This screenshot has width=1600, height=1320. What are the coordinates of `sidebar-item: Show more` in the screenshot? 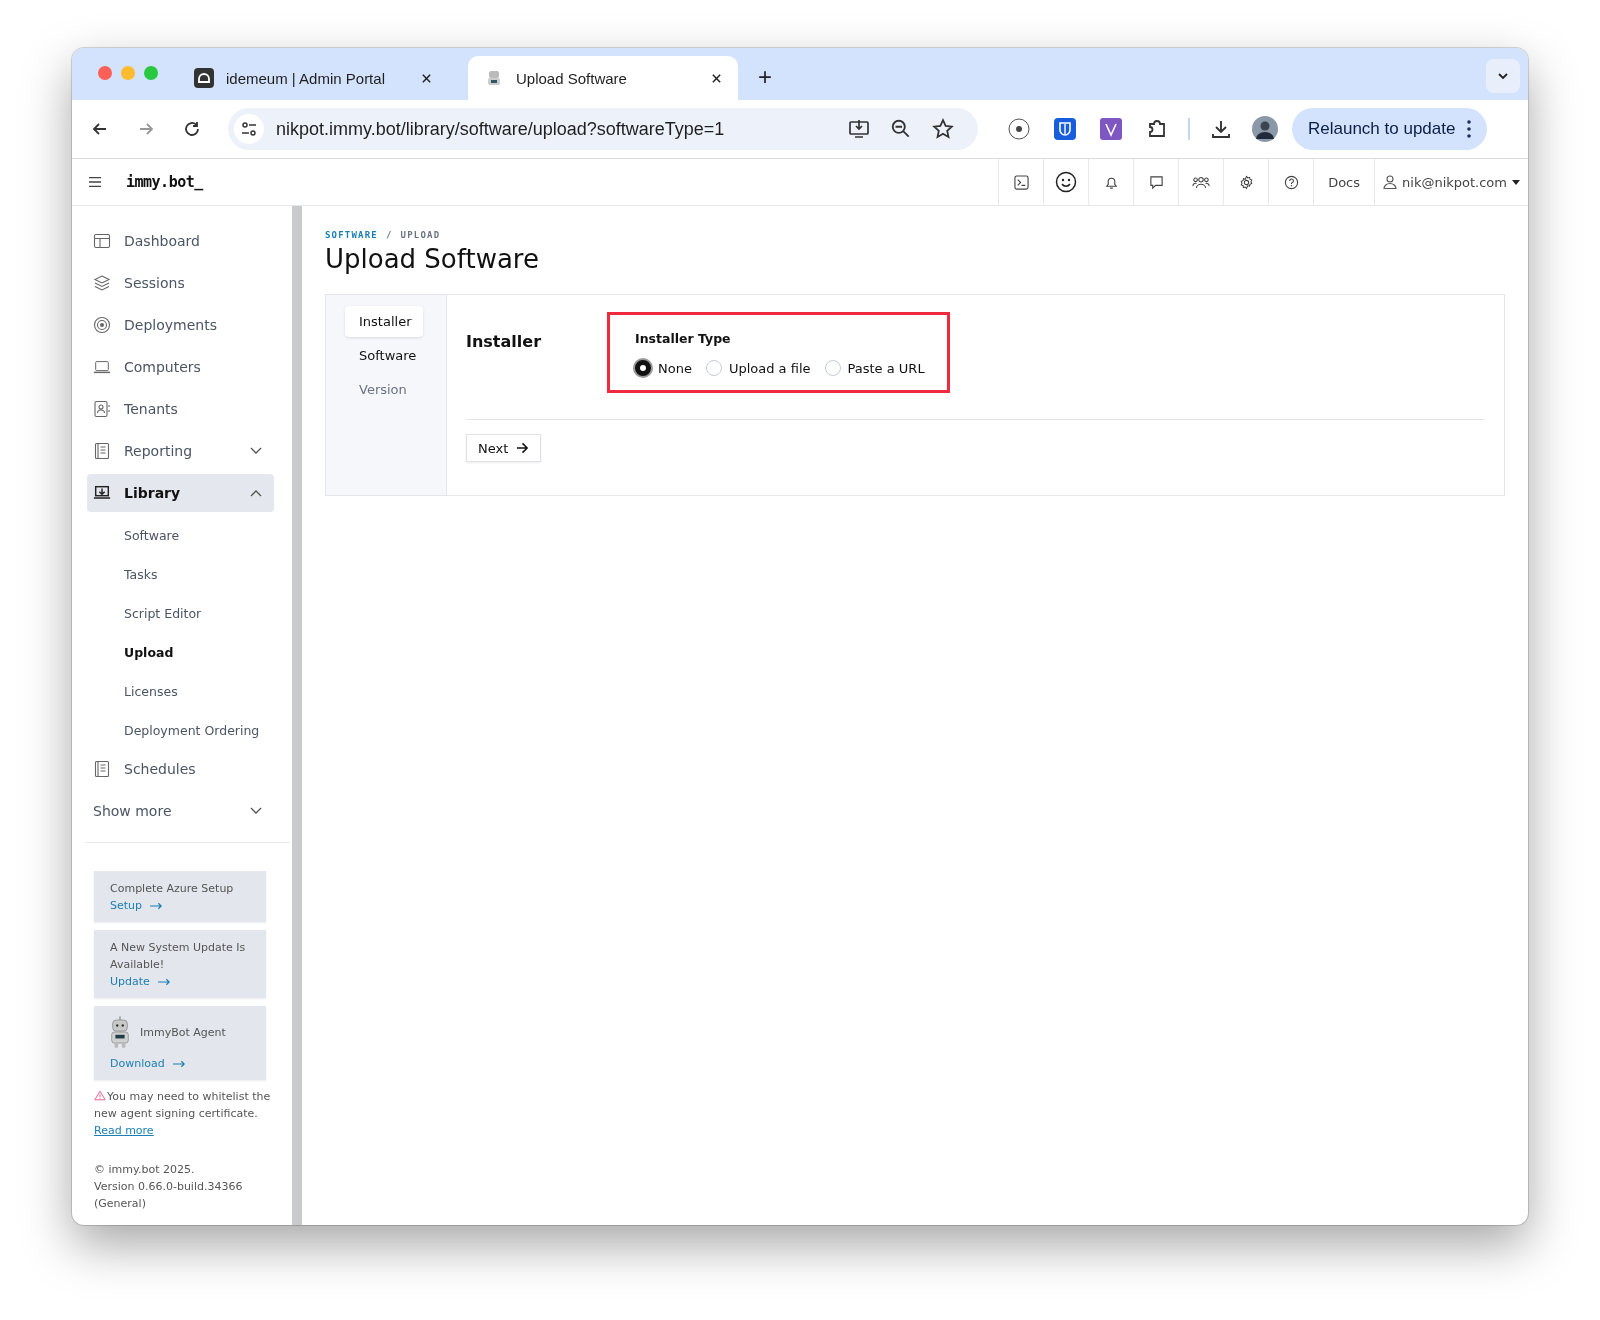 It's located at (180, 811).